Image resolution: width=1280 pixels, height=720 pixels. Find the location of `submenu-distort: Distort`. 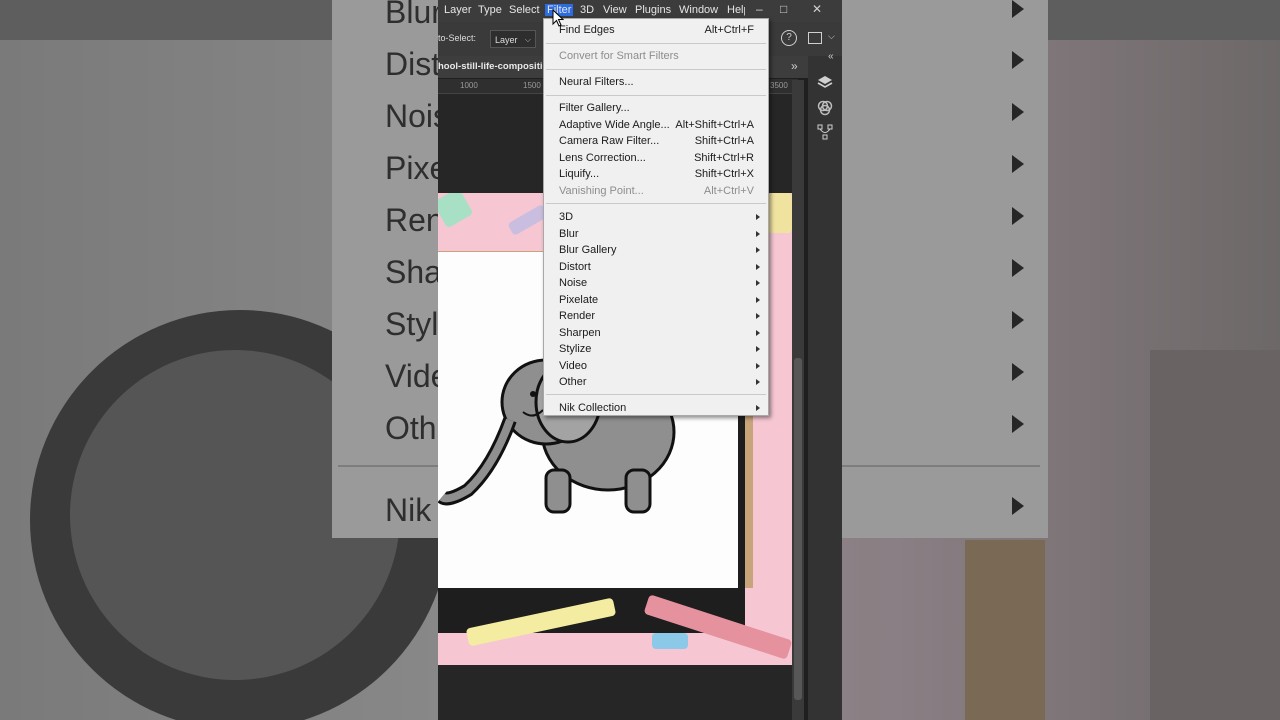

submenu-distort: Distort is located at coordinates (659, 267).